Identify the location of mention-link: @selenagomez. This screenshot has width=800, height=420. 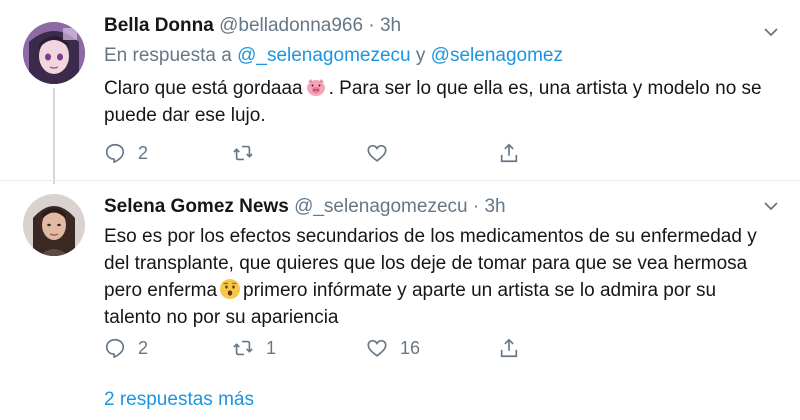
(497, 55).